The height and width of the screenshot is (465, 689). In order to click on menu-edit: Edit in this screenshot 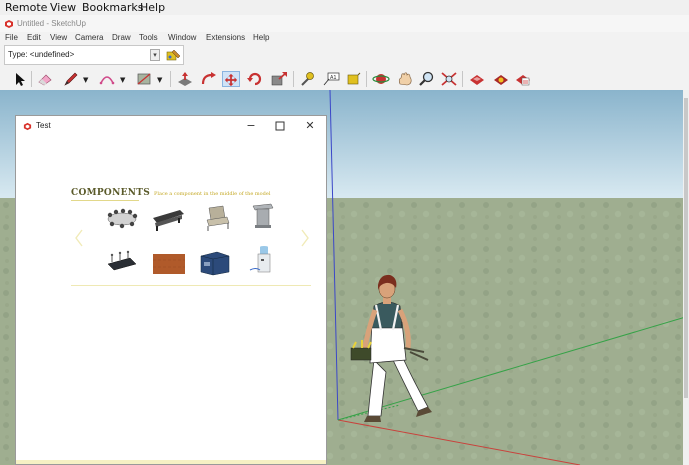, I will do `click(34, 37)`.